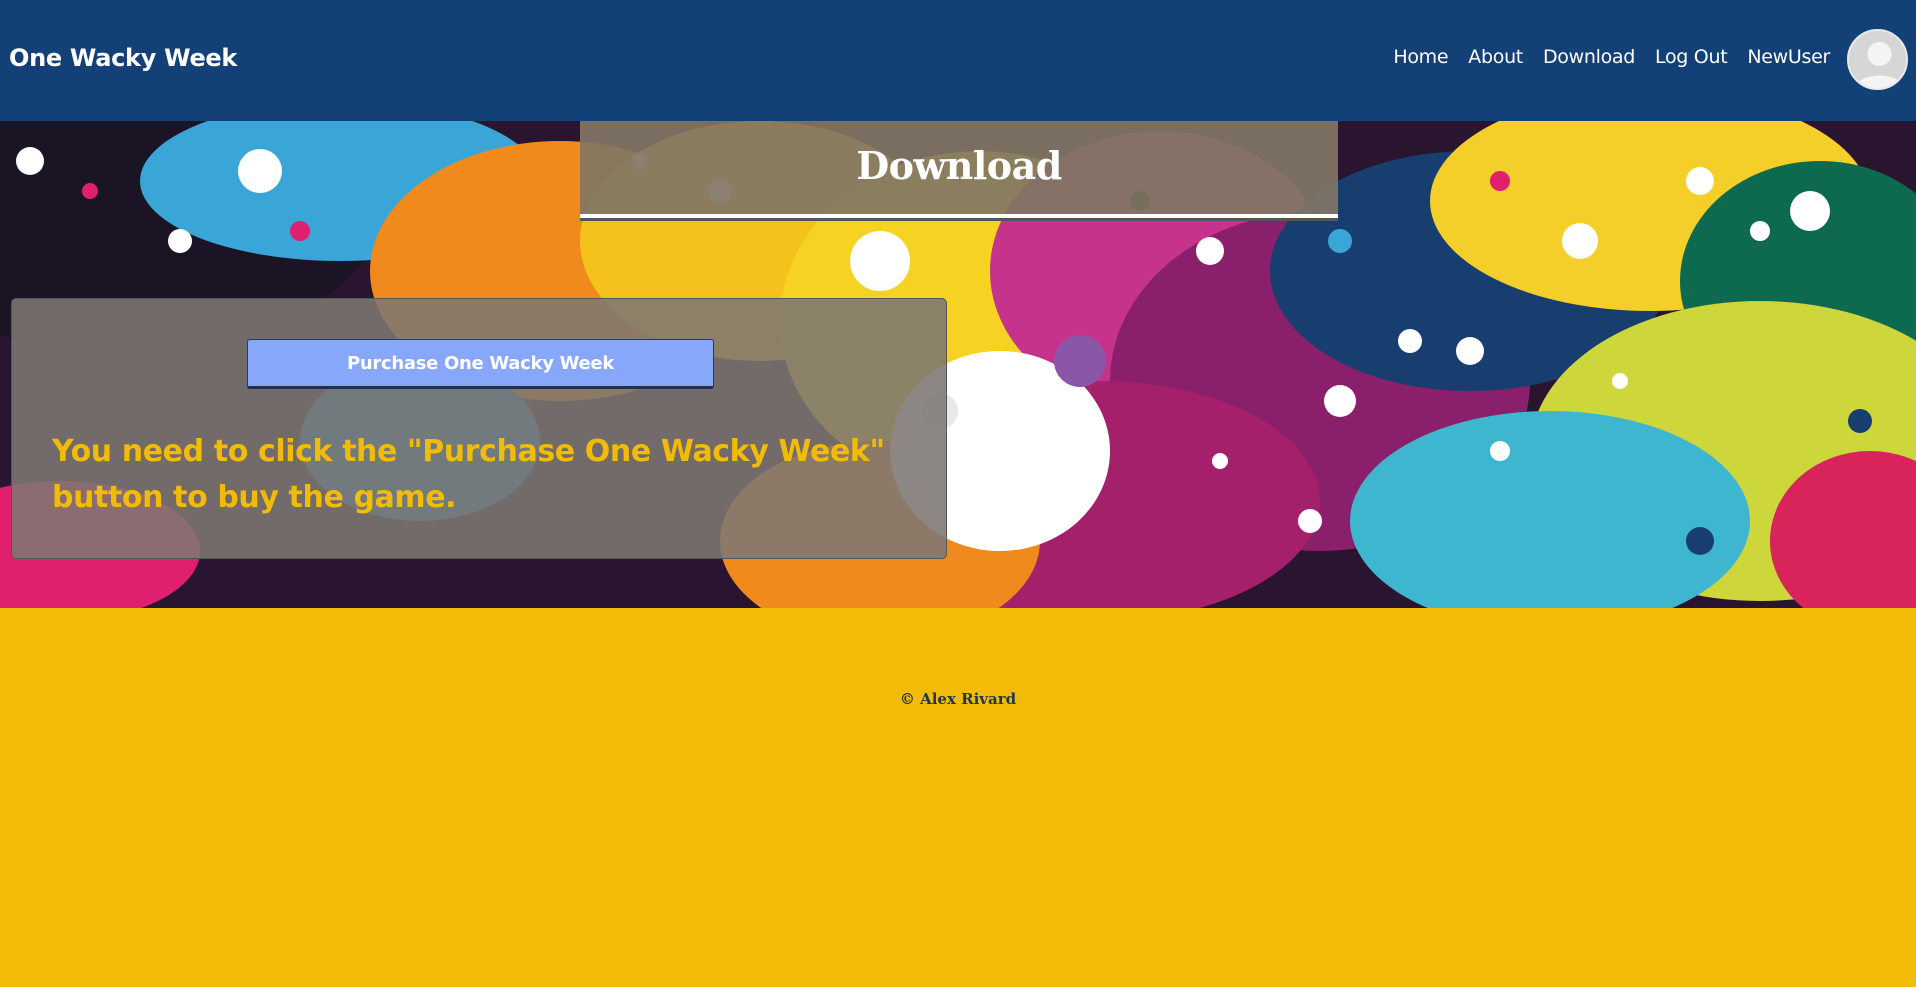 The width and height of the screenshot is (1916, 987). What do you see at coordinates (959, 165) in the screenshot?
I see `page-title: Download` at bounding box center [959, 165].